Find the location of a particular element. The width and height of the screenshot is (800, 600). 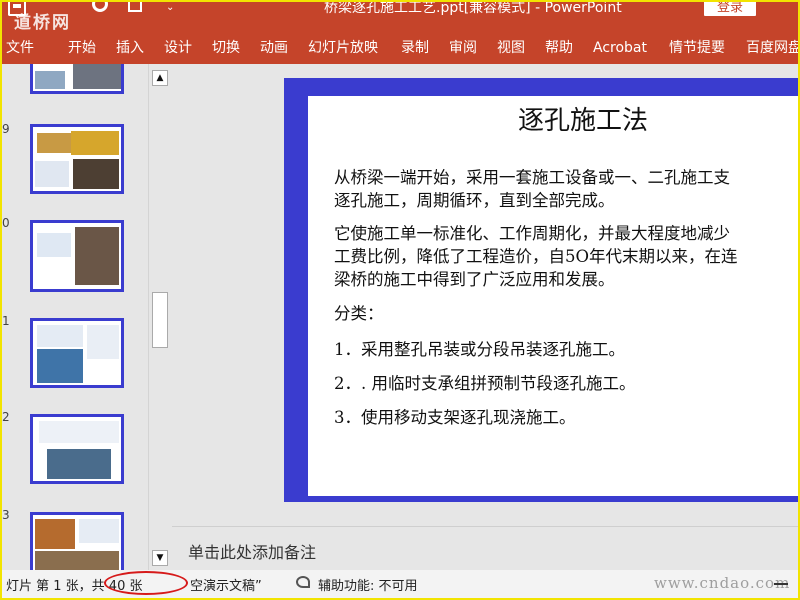

slide-number: 2 is located at coordinates (6, 417).